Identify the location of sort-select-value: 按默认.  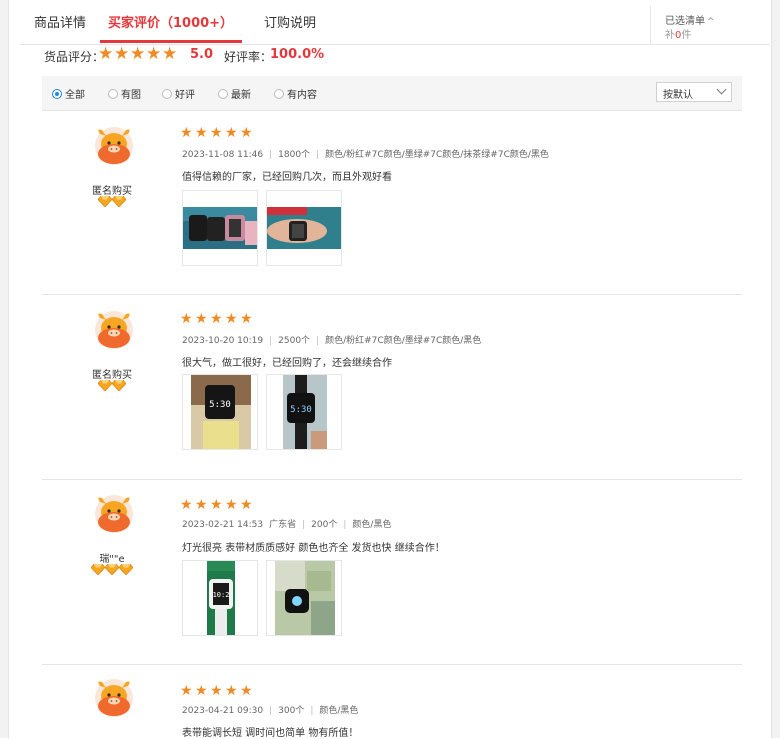
(678, 95).